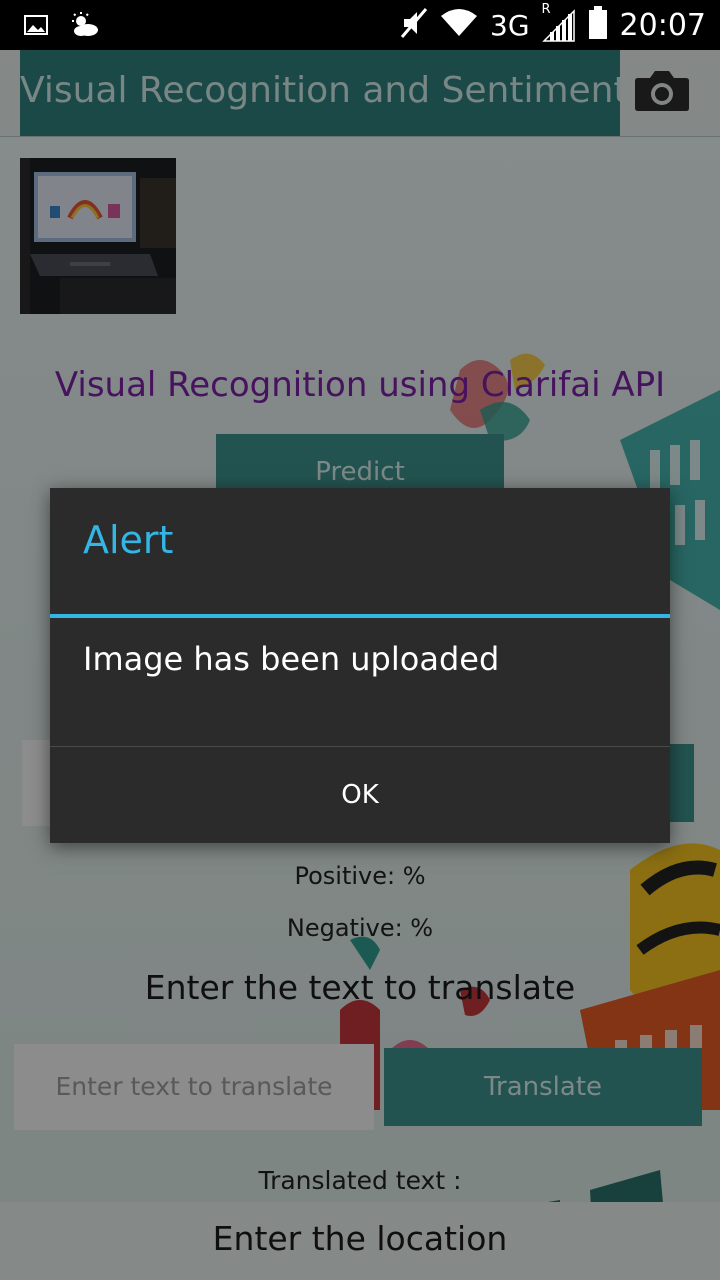 The height and width of the screenshot is (1280, 720). Describe the element at coordinates (360, 616) in the screenshot. I see `dialog-title-divider` at that location.